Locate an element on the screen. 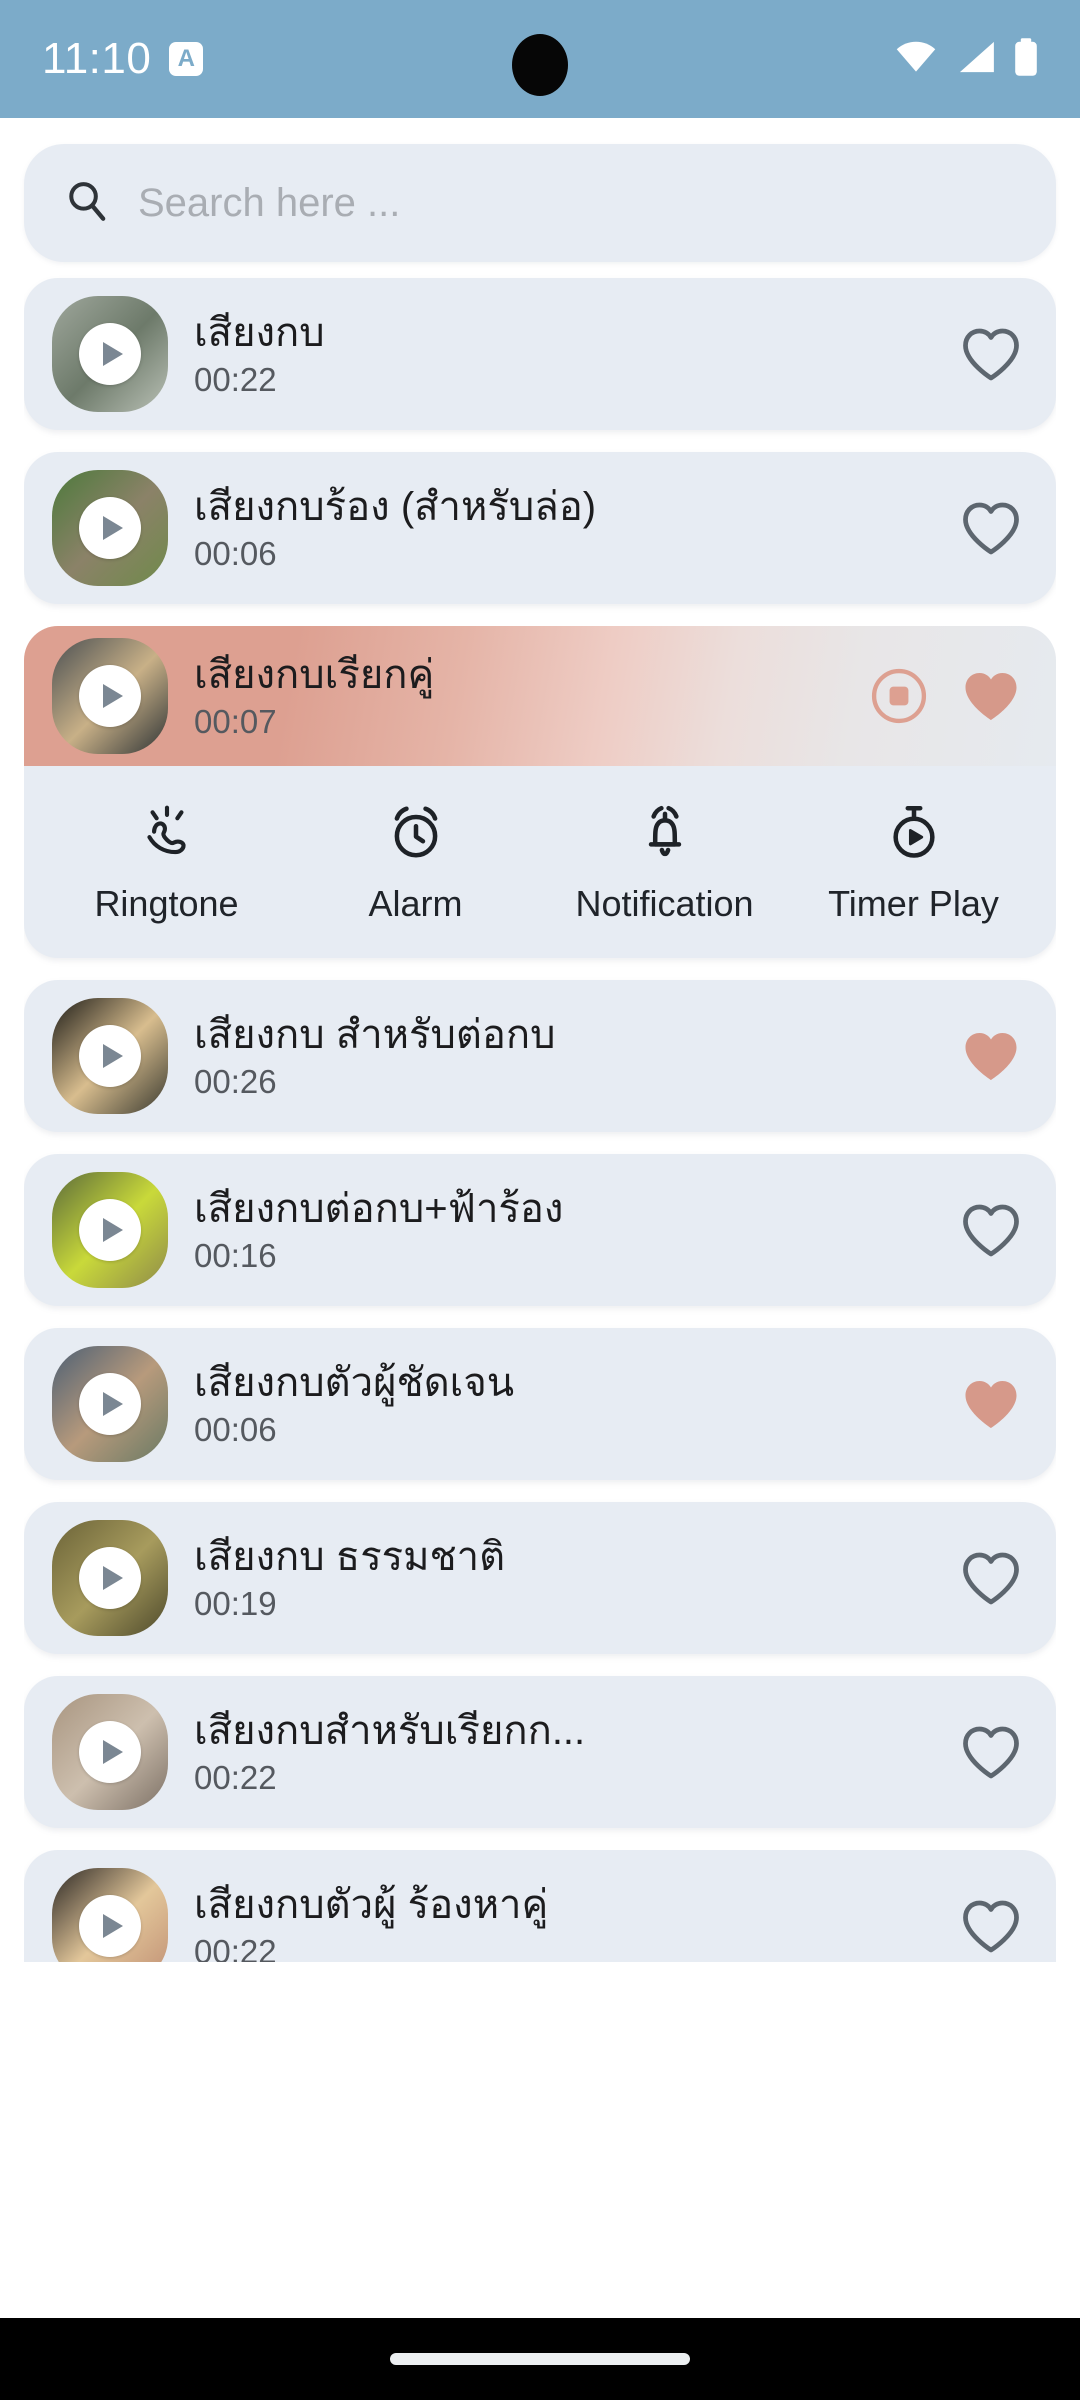  action-notification-button: Notification is located at coordinates (665, 861).